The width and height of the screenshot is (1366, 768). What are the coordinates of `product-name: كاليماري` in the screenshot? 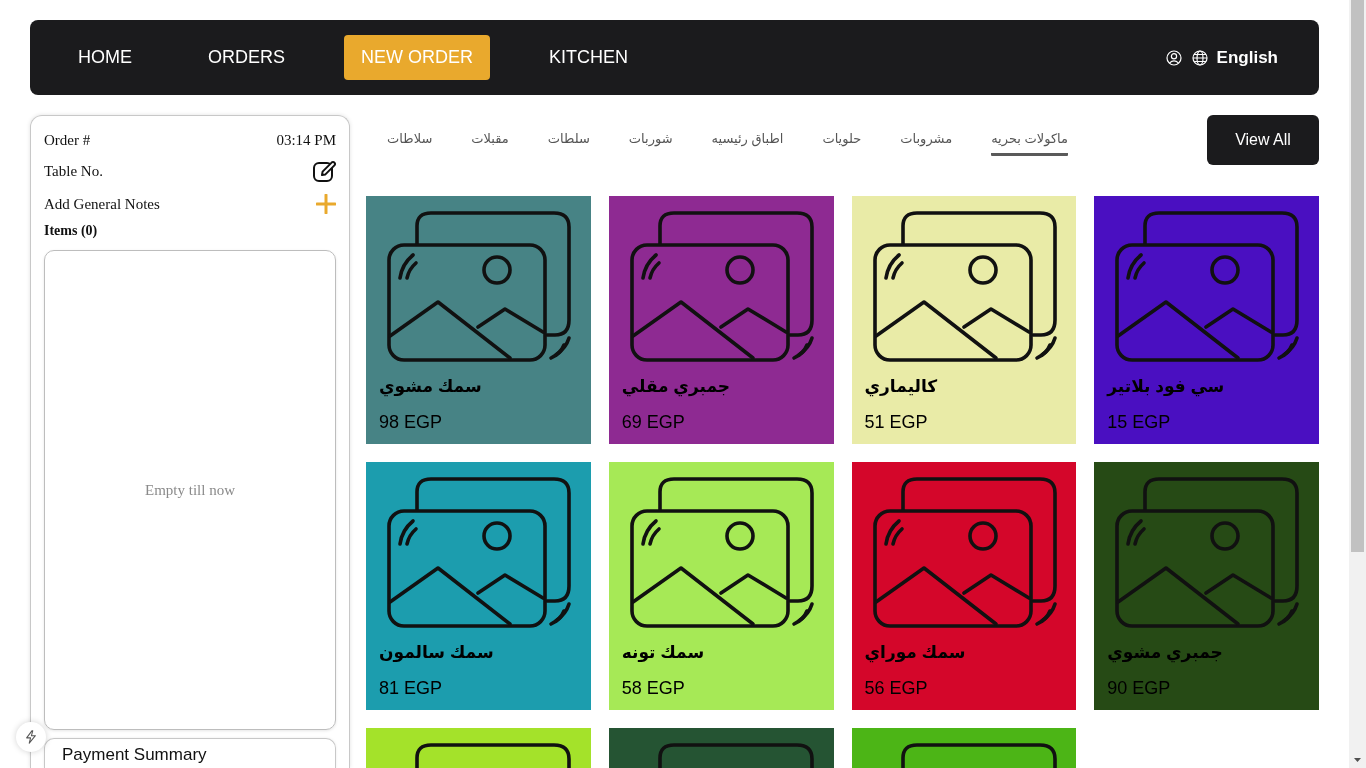 It's located at (901, 387).